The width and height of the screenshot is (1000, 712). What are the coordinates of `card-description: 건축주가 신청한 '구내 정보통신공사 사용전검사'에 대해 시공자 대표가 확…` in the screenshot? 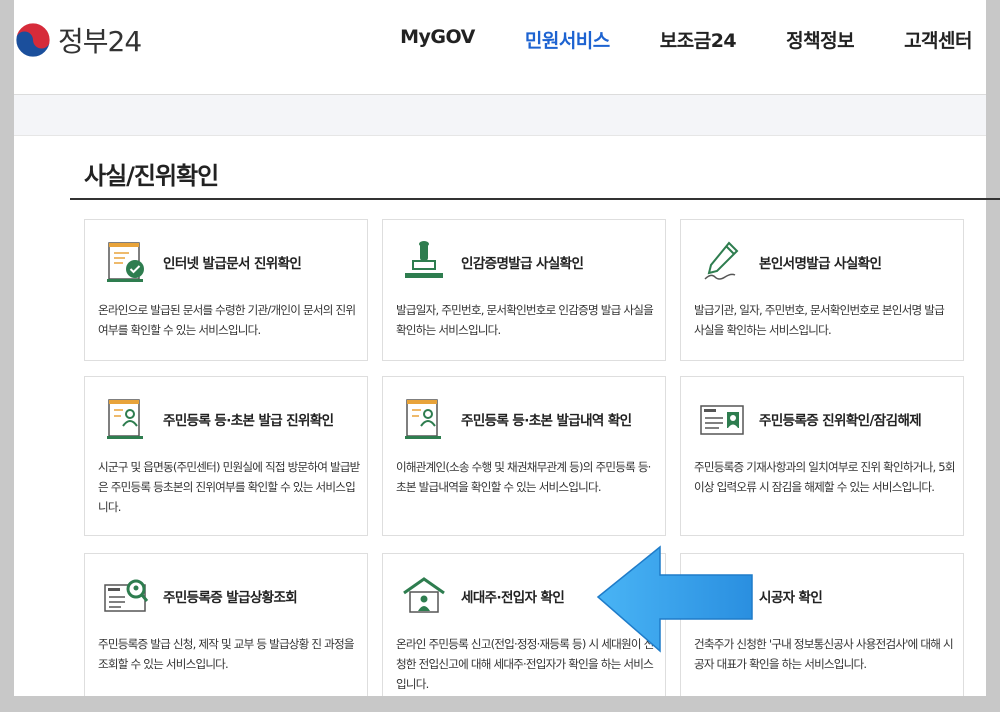 It's located at (824, 654).